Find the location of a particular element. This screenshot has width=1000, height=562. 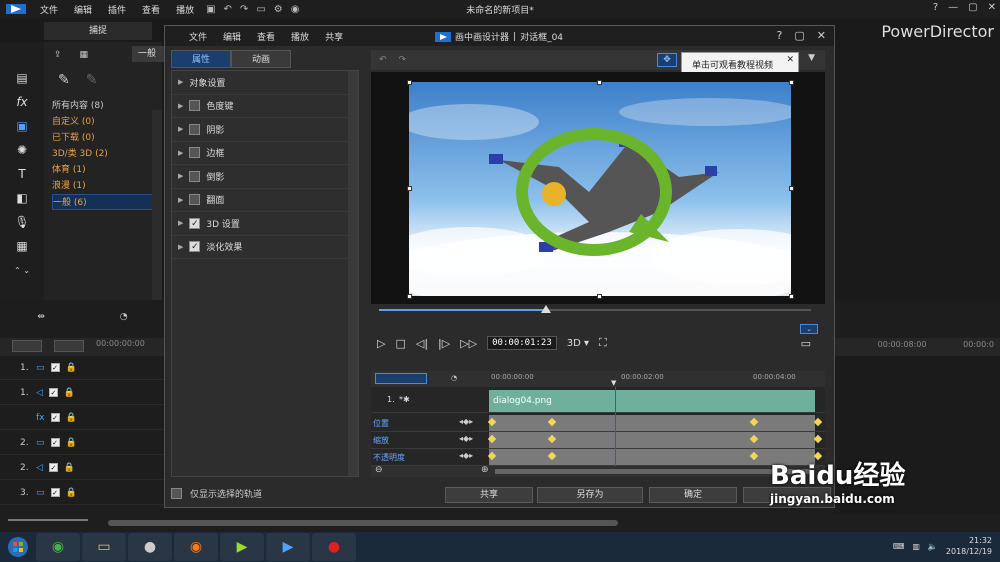

dlg-redo-icon: ↷ is located at coordinates (403, 60).